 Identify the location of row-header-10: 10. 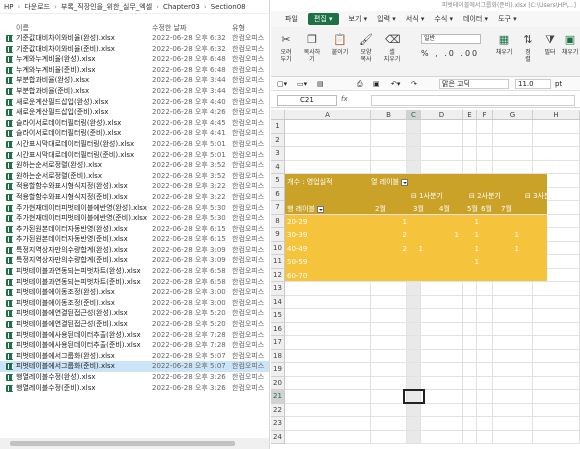
(278, 248).